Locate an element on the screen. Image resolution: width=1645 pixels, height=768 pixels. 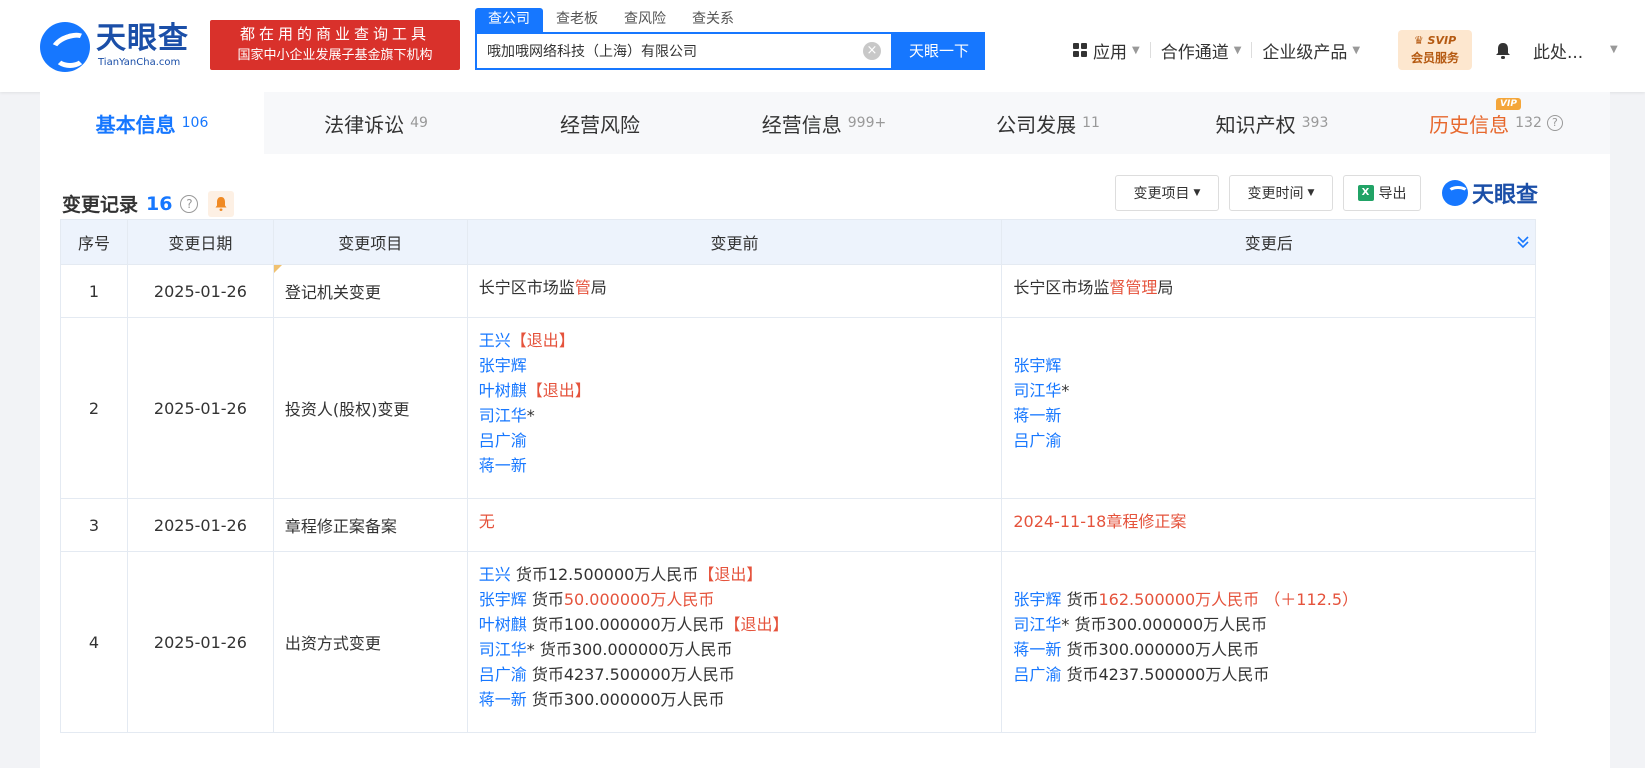
search-input is located at coordinates (662, 51).